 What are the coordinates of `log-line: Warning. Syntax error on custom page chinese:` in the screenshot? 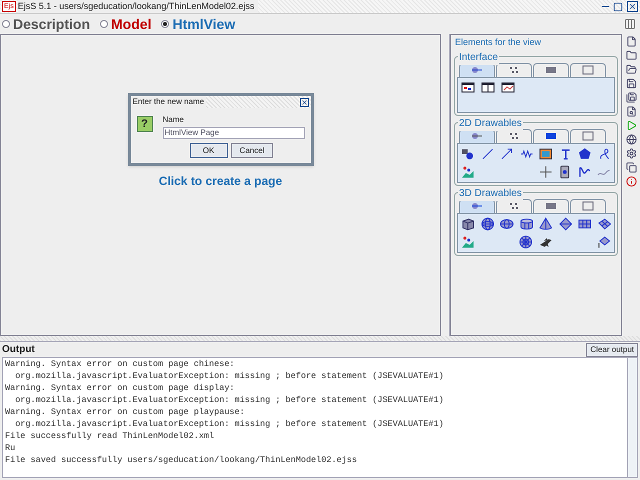 It's located at (120, 364).